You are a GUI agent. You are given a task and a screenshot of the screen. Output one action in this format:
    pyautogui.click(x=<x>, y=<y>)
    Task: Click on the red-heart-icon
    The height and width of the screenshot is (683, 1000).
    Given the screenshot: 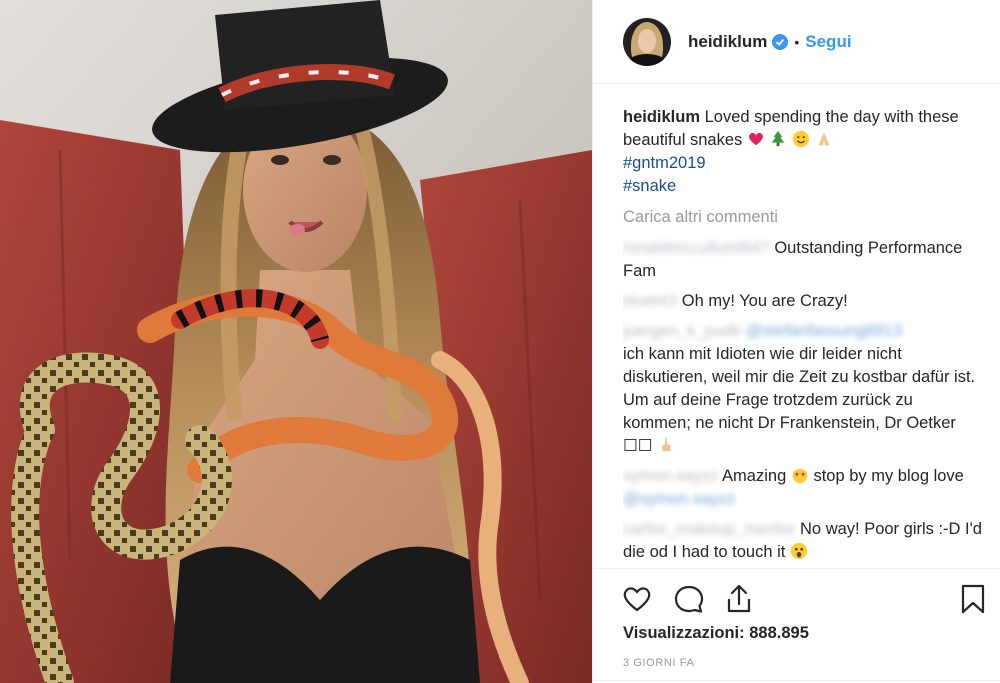 What is the action you would take?
    pyautogui.click(x=755, y=139)
    